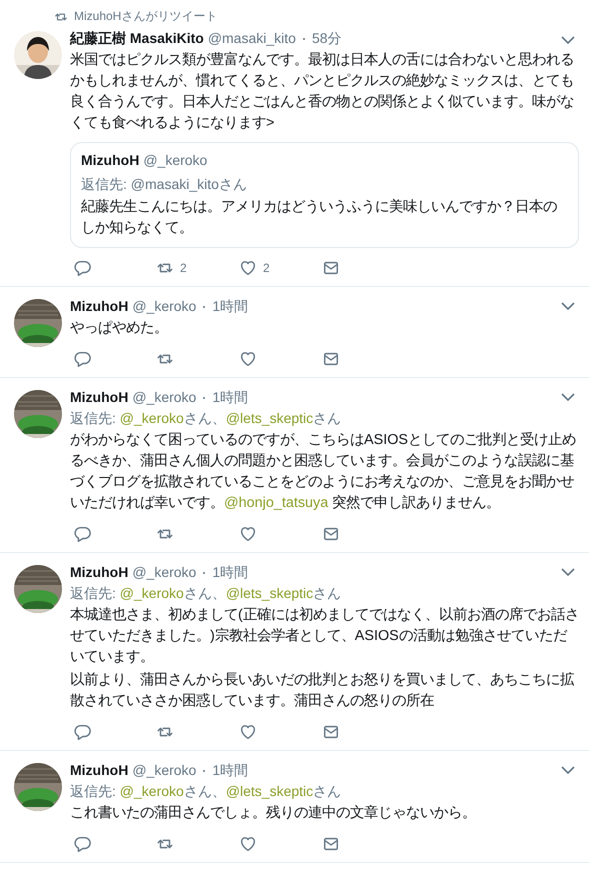  I want to click on tweet-text: これ書いたの蒲田さんでしょ。残りの連中の文章じゃないから。, so click(273, 813).